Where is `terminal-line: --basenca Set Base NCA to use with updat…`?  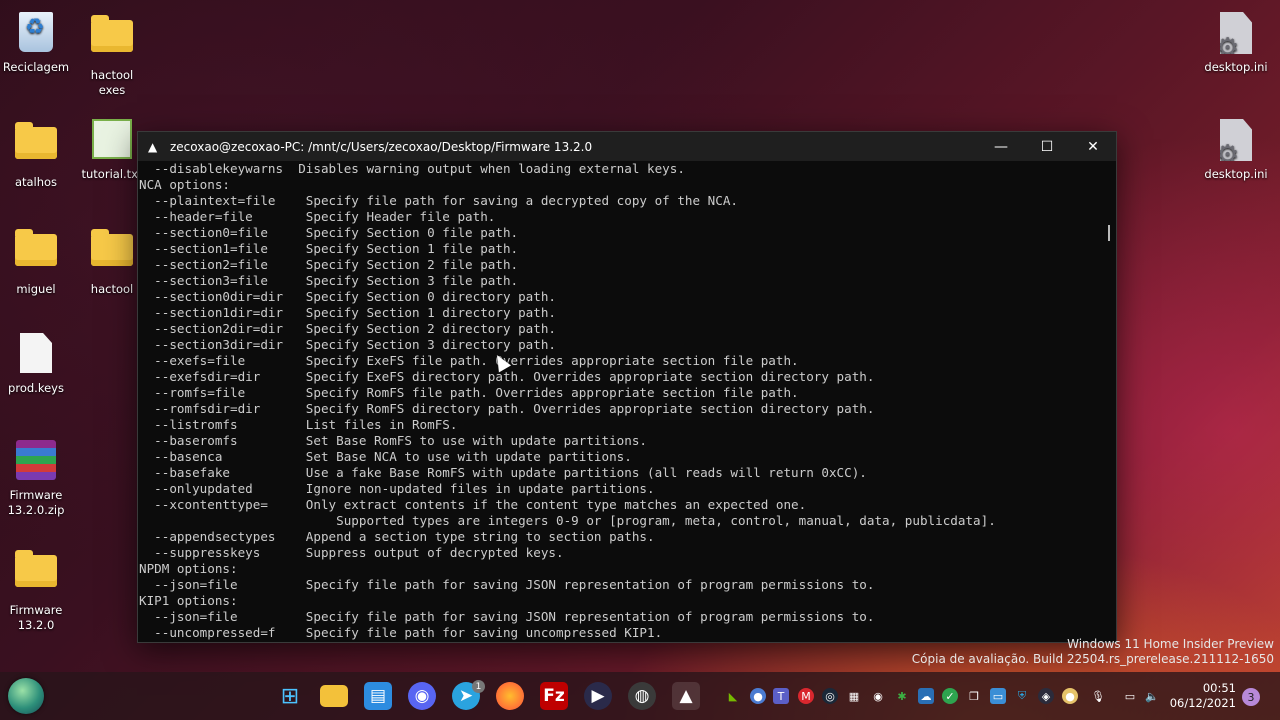
terminal-line: --basenca Set Base NCA to use with updat… is located at coordinates (385, 456).